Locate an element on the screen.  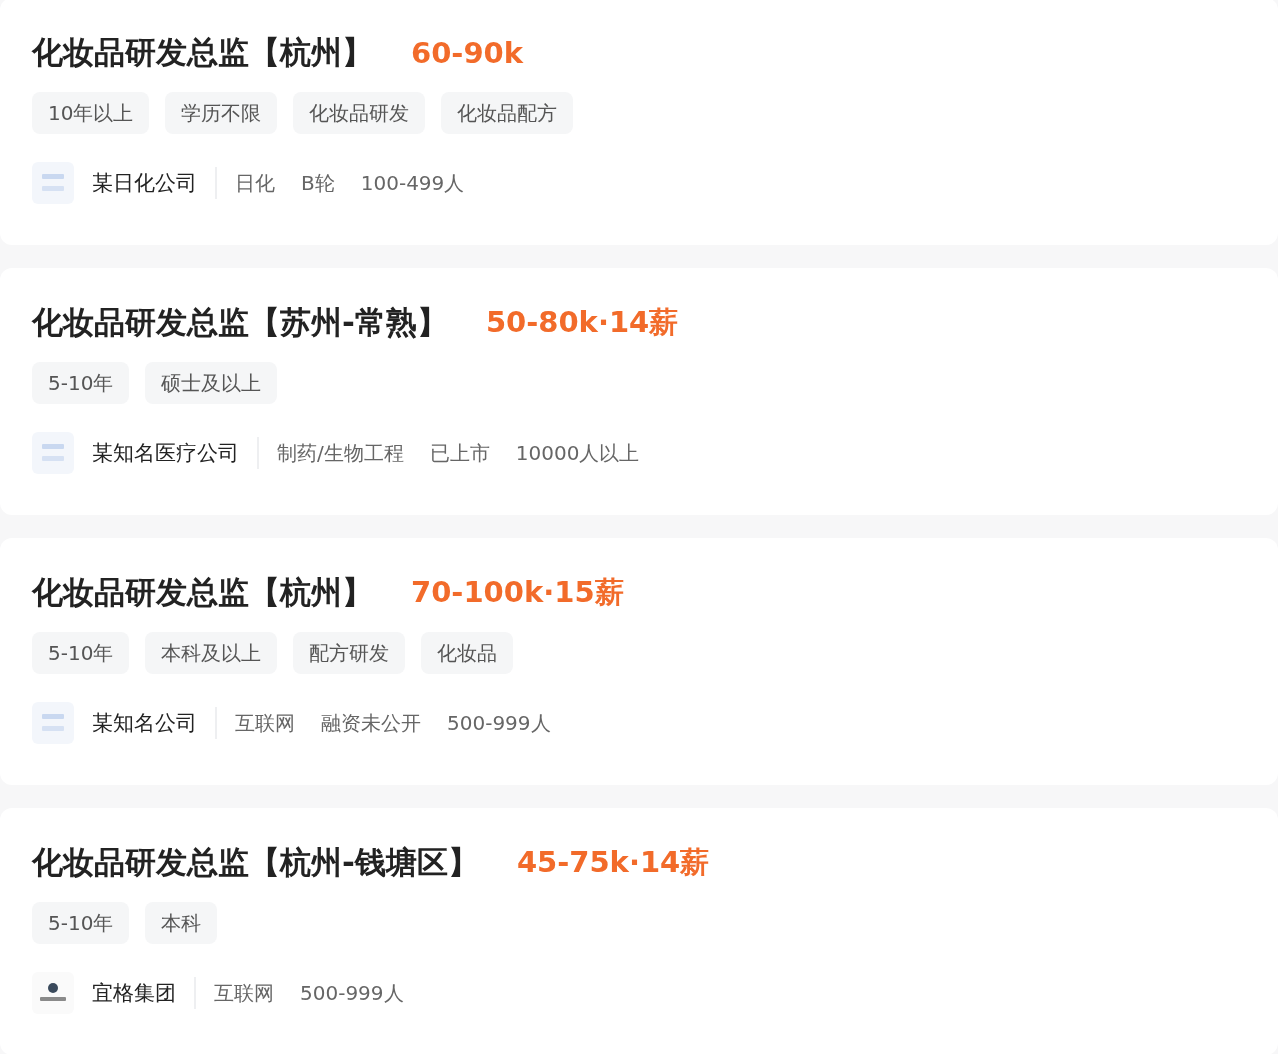
job-tag: 化妆品配方 is located at coordinates (507, 113).